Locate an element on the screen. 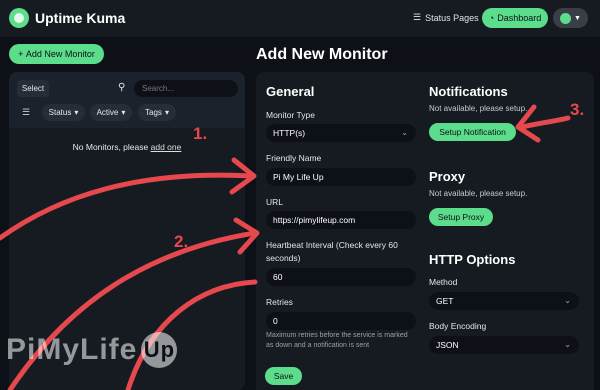  status-pages-icon: ☰ is located at coordinates (417, 17).